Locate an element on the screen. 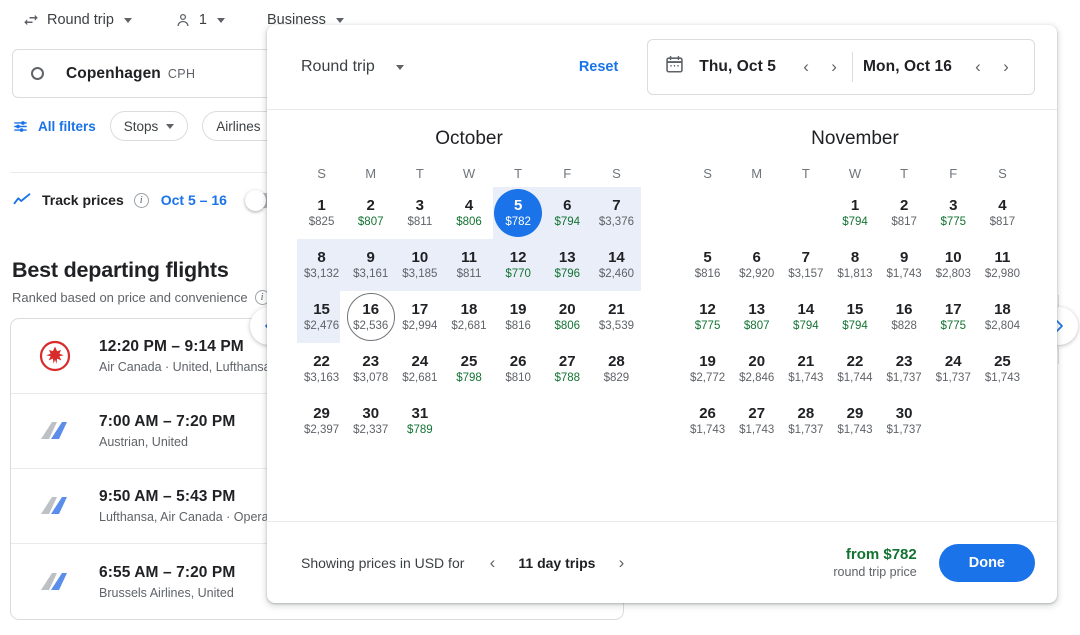 This screenshot has width=1080, height=635. calendar-day-cell: 2 $817 is located at coordinates (904, 213).